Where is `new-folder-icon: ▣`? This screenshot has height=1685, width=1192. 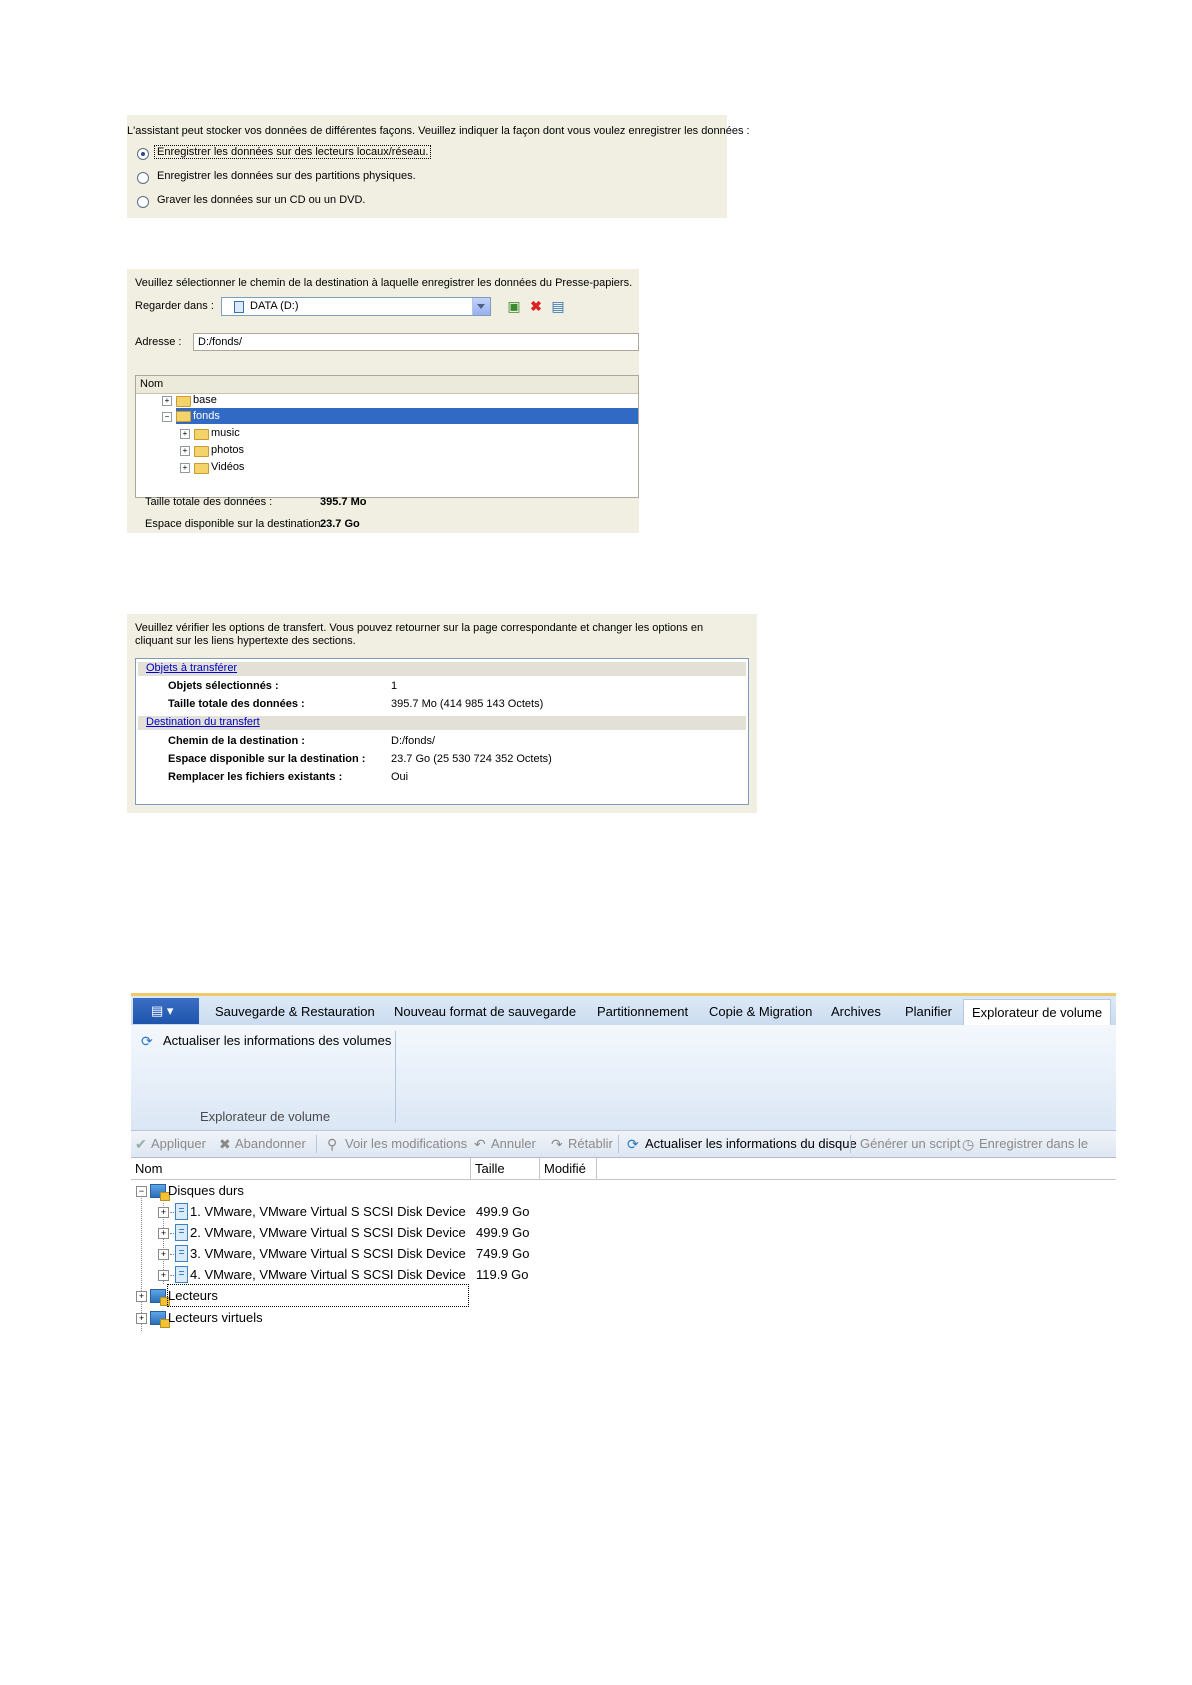
new-folder-icon: ▣ is located at coordinates (514, 306).